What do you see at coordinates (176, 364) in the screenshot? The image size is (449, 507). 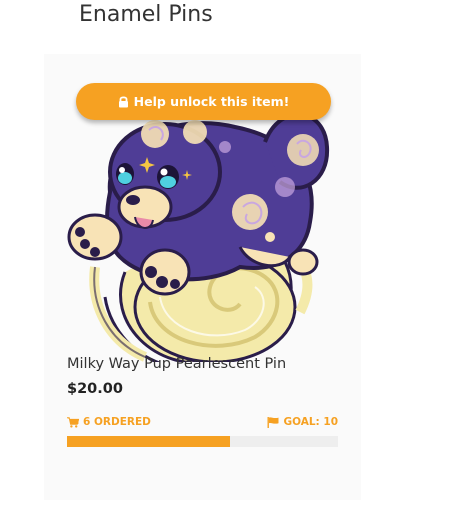 I see `product-name: Milky Way Pup Pearlescent Pin` at bounding box center [176, 364].